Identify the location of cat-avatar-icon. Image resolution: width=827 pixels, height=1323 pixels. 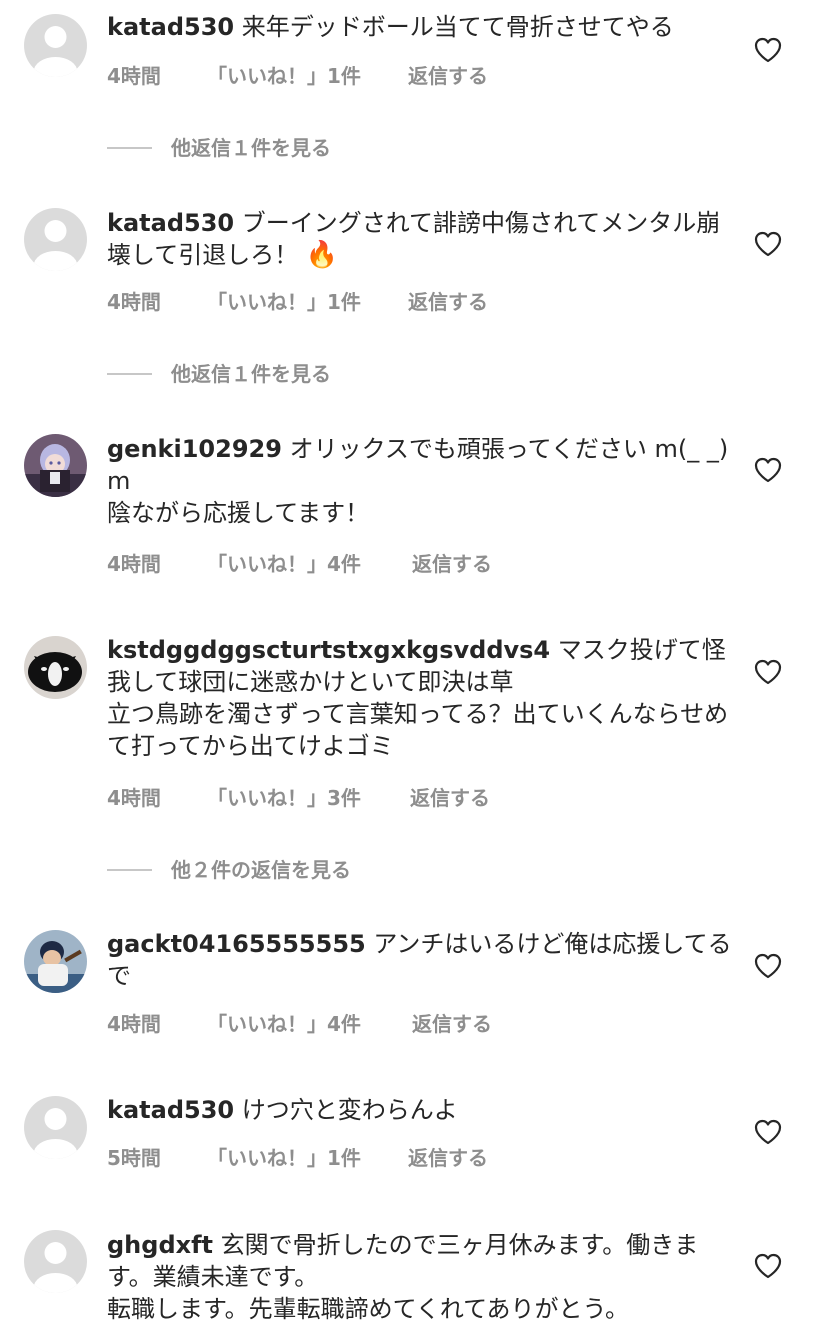
(55, 667).